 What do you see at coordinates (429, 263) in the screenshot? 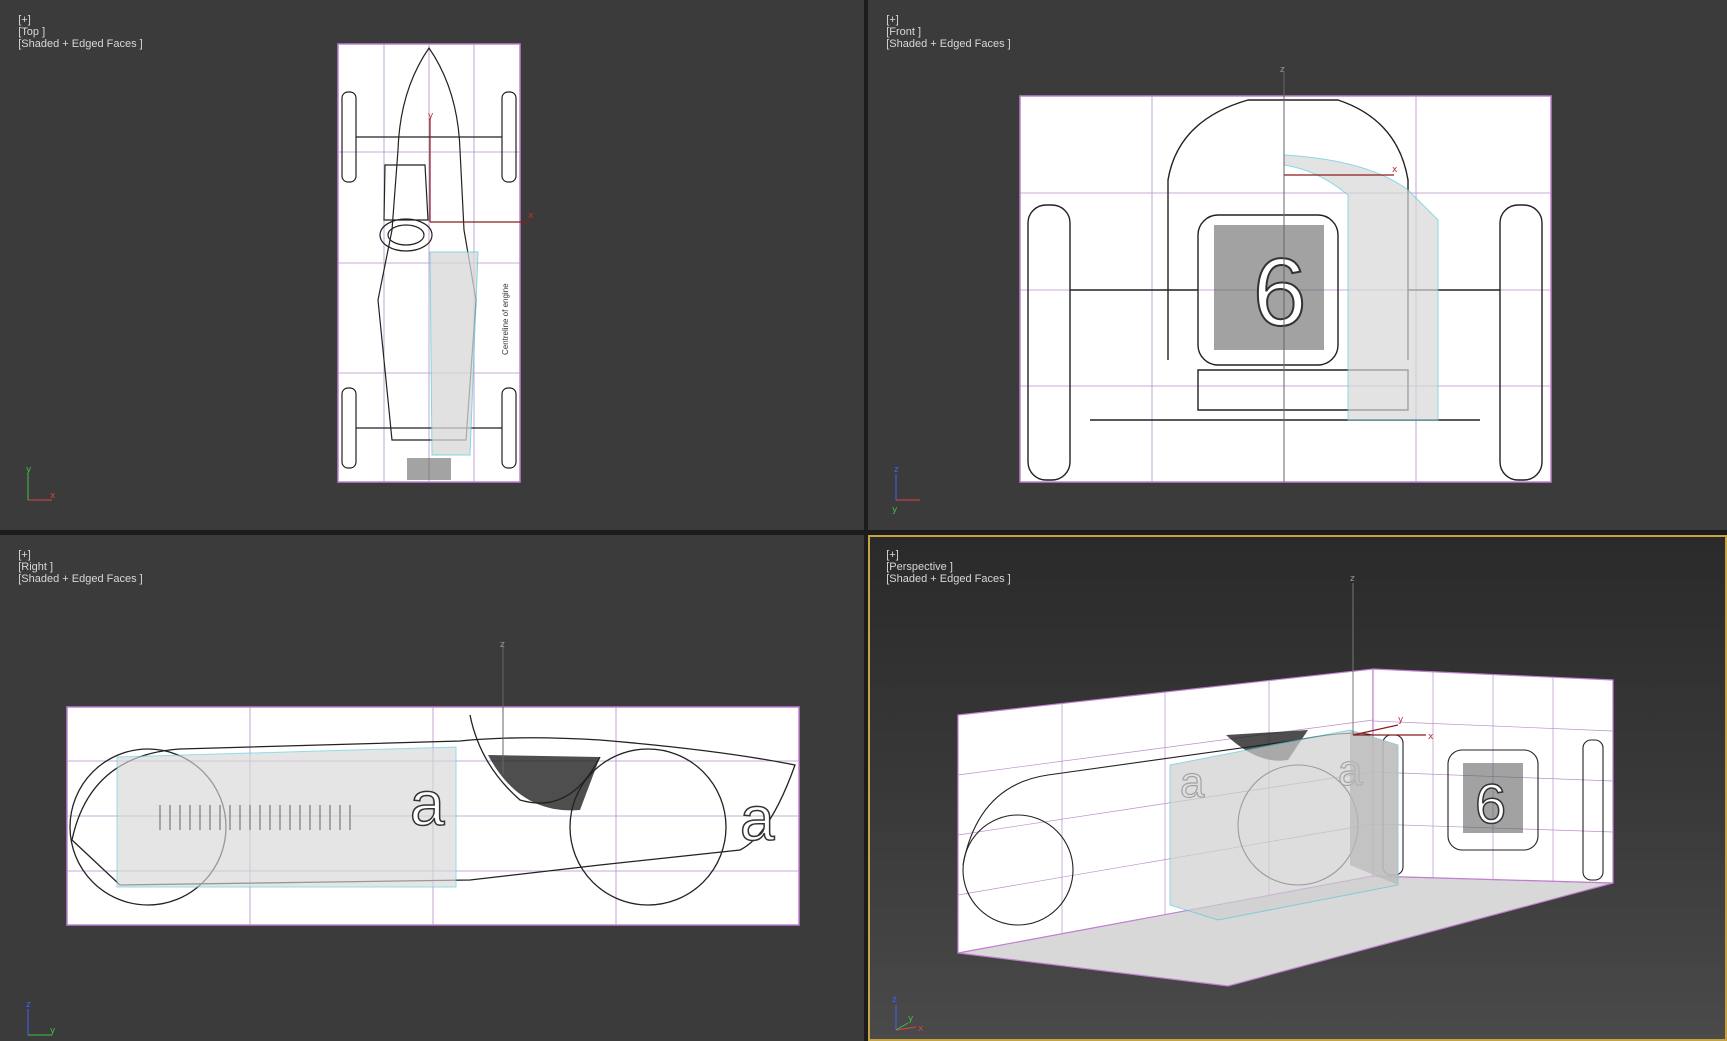
I see `top-blueprint-plane: Centreline of engine` at bounding box center [429, 263].